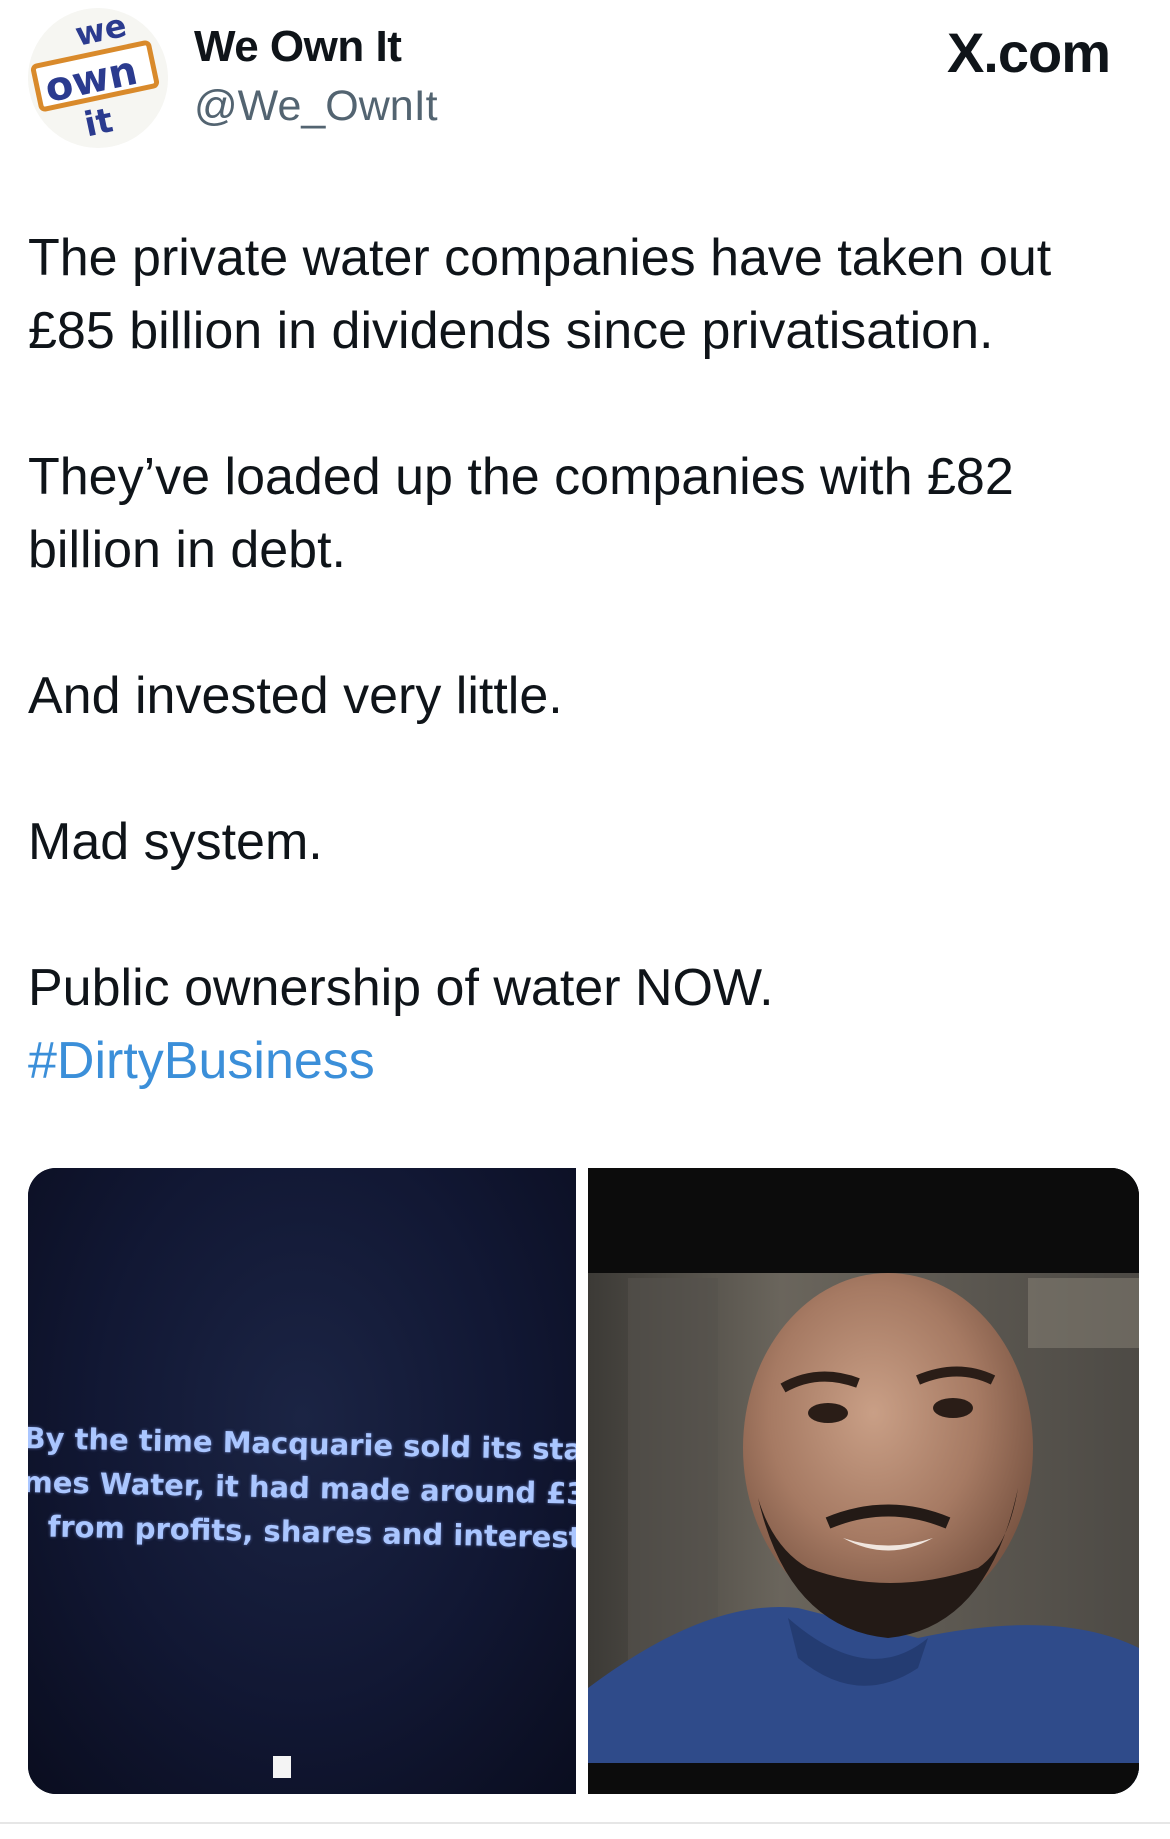  Describe the element at coordinates (585, 85) in the screenshot. I see `tweet-header: we own it We Own It @We_OwnIt X.com` at that location.